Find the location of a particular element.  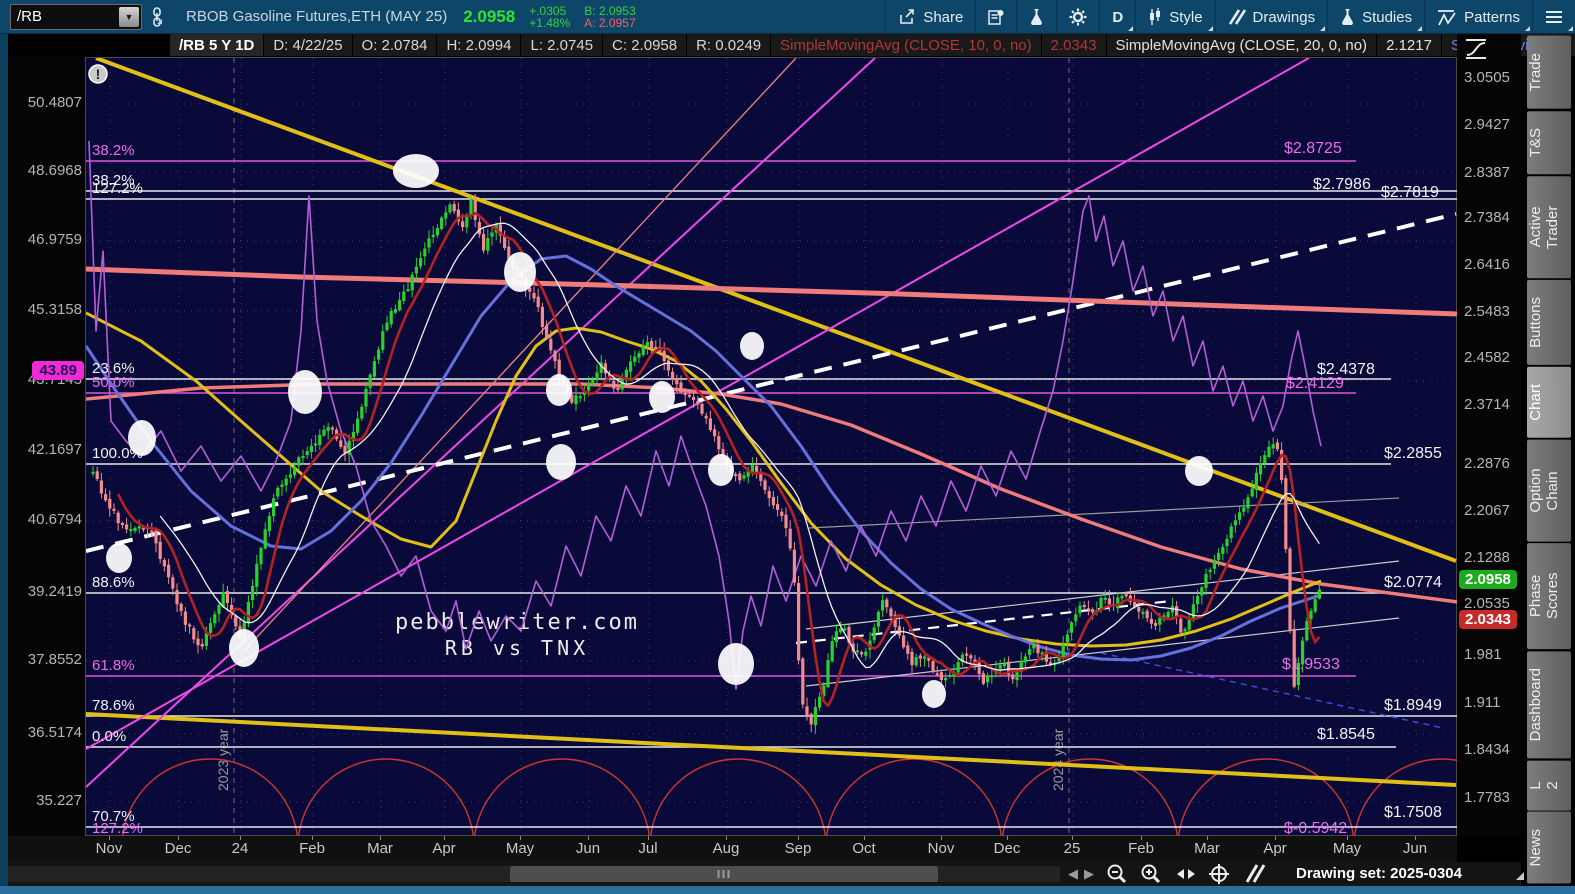

quick-study-beaker-button is located at coordinates (1036, 17).